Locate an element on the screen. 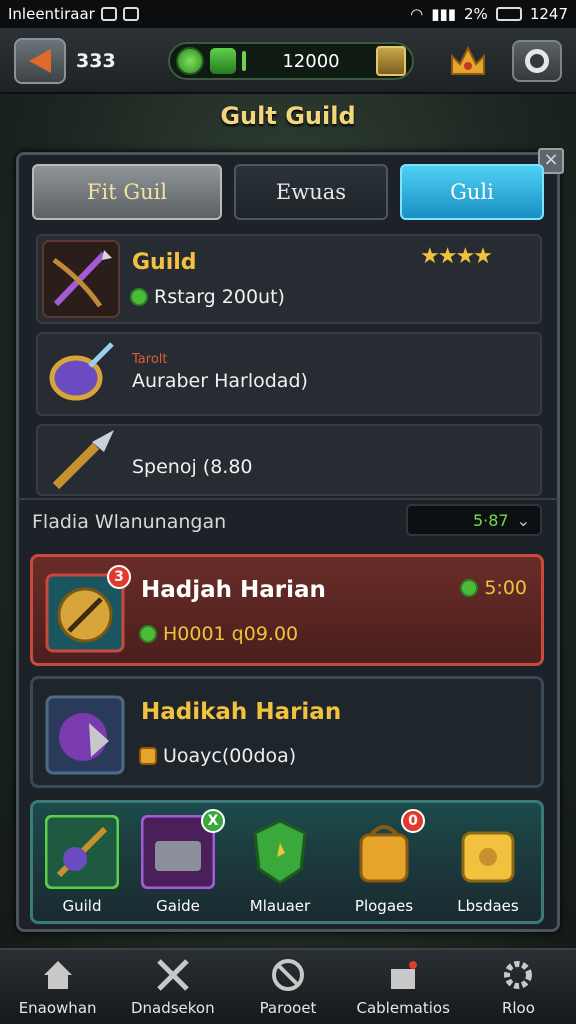  home-icon is located at coordinates (57, 975).